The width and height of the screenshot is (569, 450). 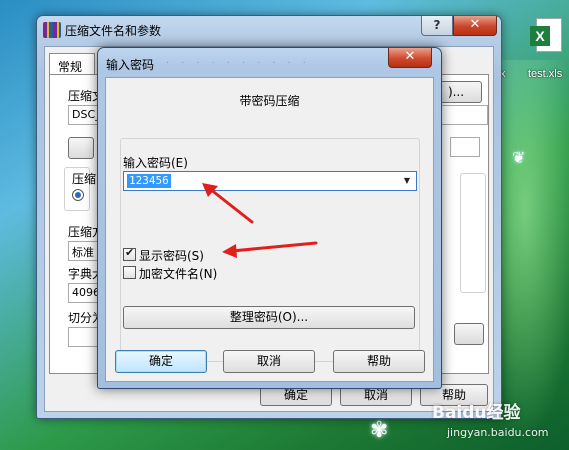 I want to click on window-close-button: ✕, so click(x=475, y=26).